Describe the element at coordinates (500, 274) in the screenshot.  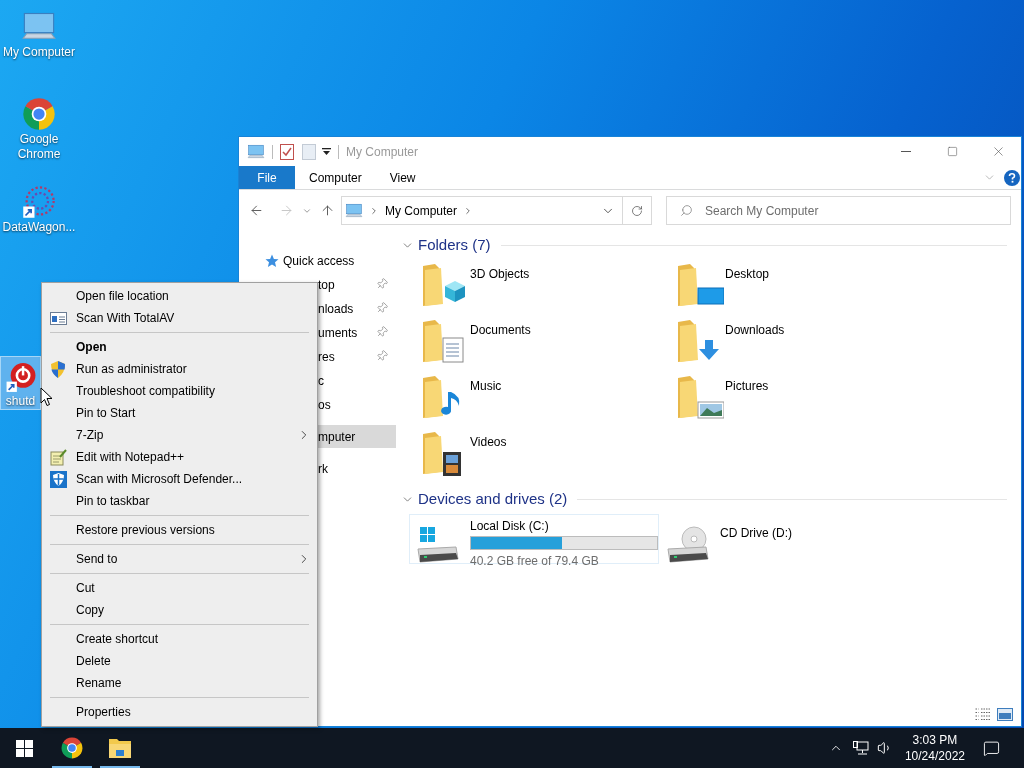
I see `folder-name: 3D Objects` at that location.